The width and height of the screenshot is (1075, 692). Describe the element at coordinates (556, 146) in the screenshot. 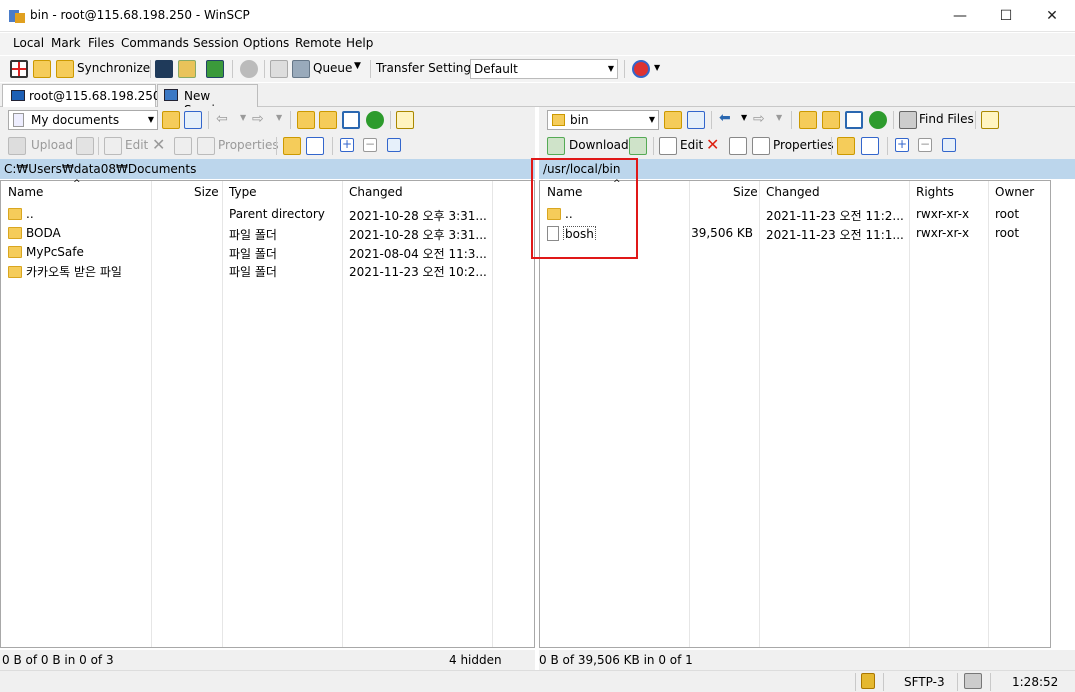

I see `download-icon` at that location.